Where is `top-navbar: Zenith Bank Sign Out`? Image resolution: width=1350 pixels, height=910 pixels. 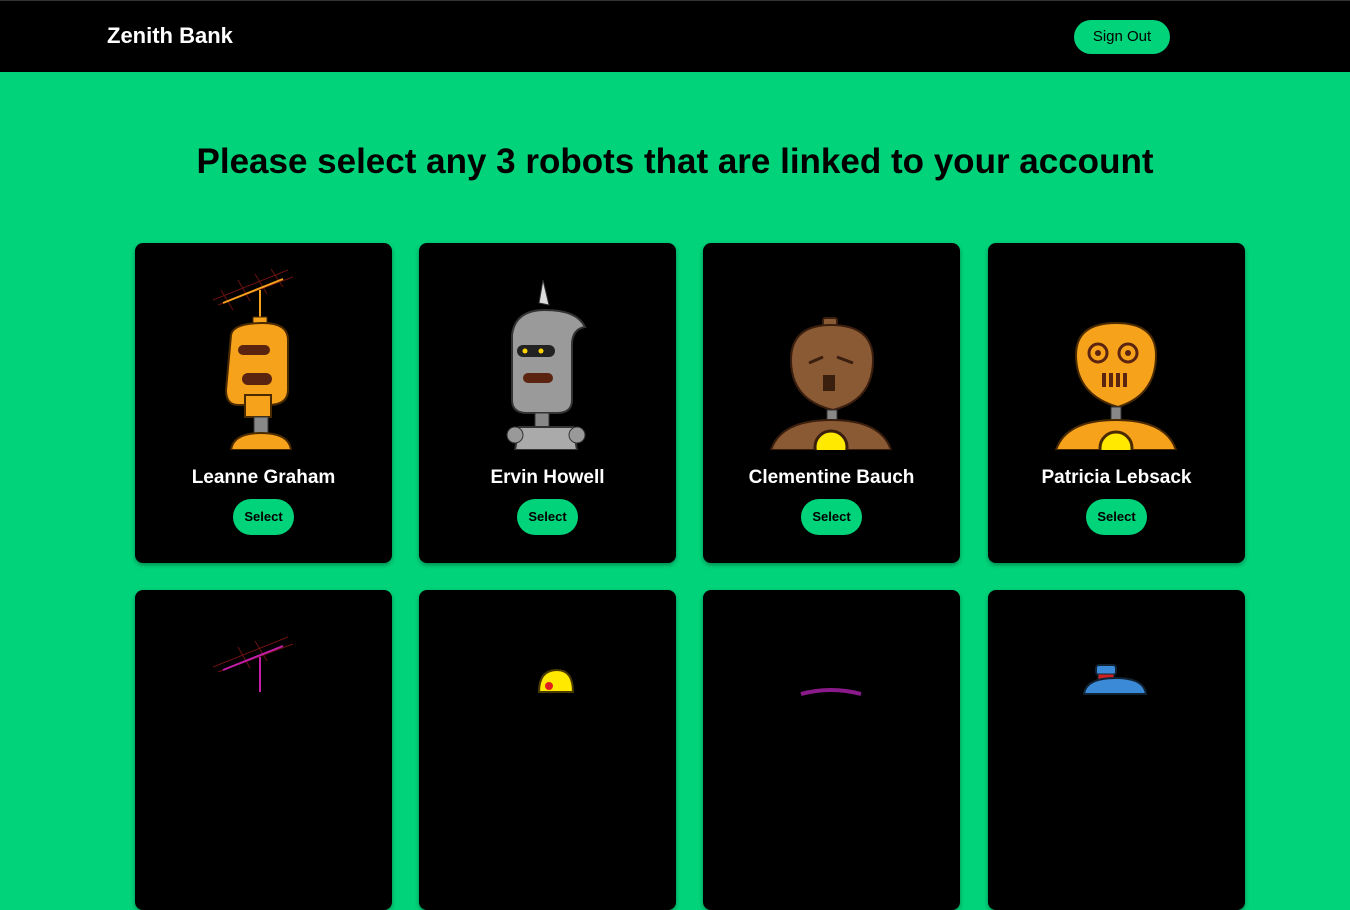 top-navbar: Zenith Bank Sign Out is located at coordinates (675, 36).